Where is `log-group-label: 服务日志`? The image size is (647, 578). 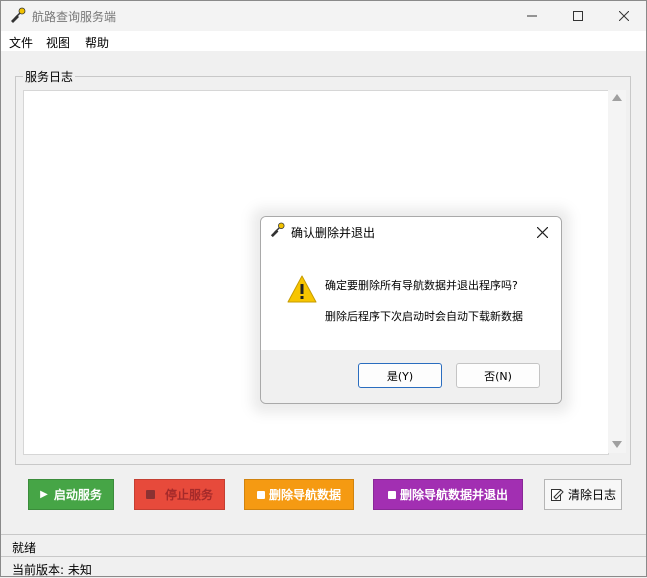 log-group-label: 服务日志 is located at coordinates (49, 76).